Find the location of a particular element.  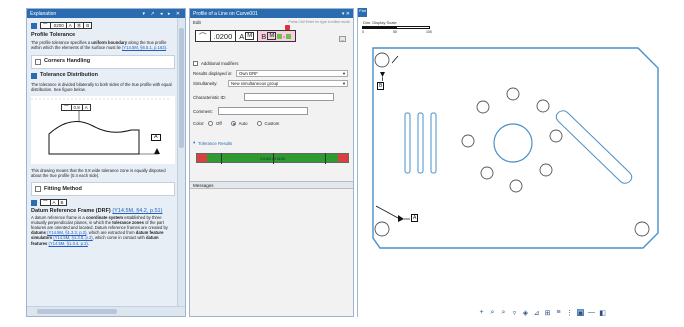

additional-modifiers-row: Additional modifiers is located at coordinates (216, 63).